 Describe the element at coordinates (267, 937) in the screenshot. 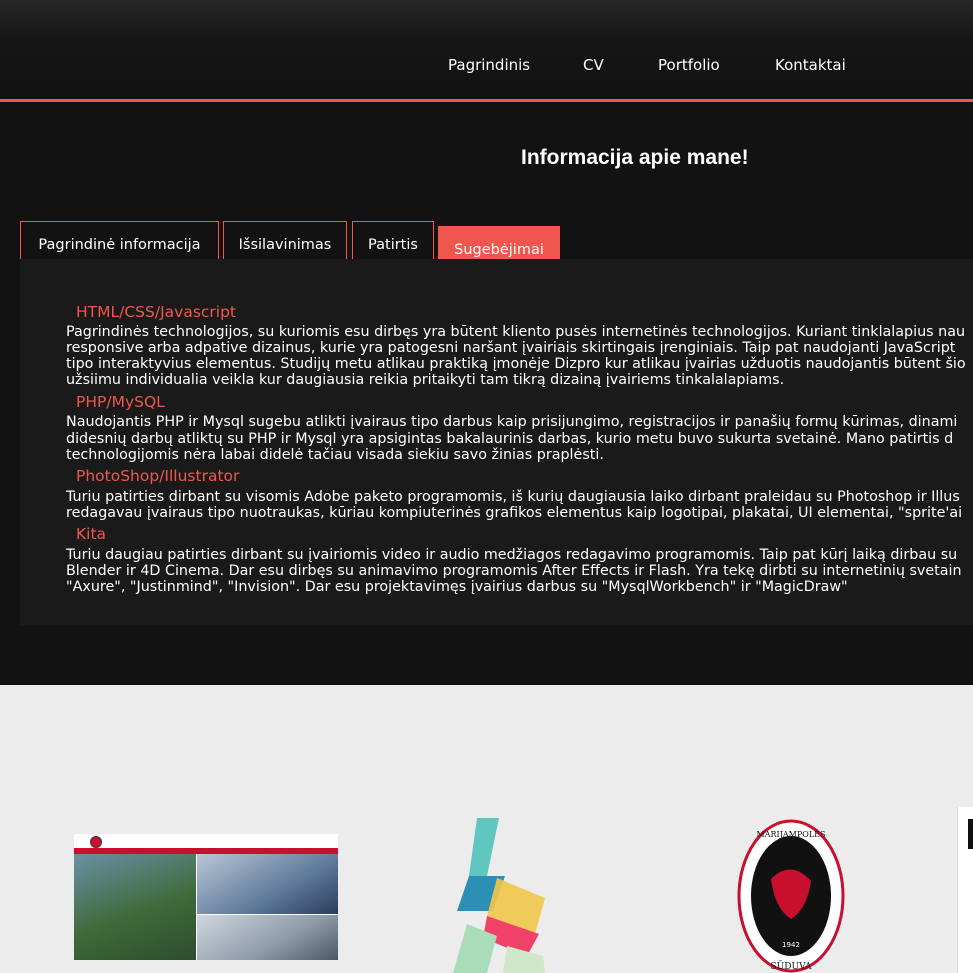

I see `thumbnail-photo-action` at that location.